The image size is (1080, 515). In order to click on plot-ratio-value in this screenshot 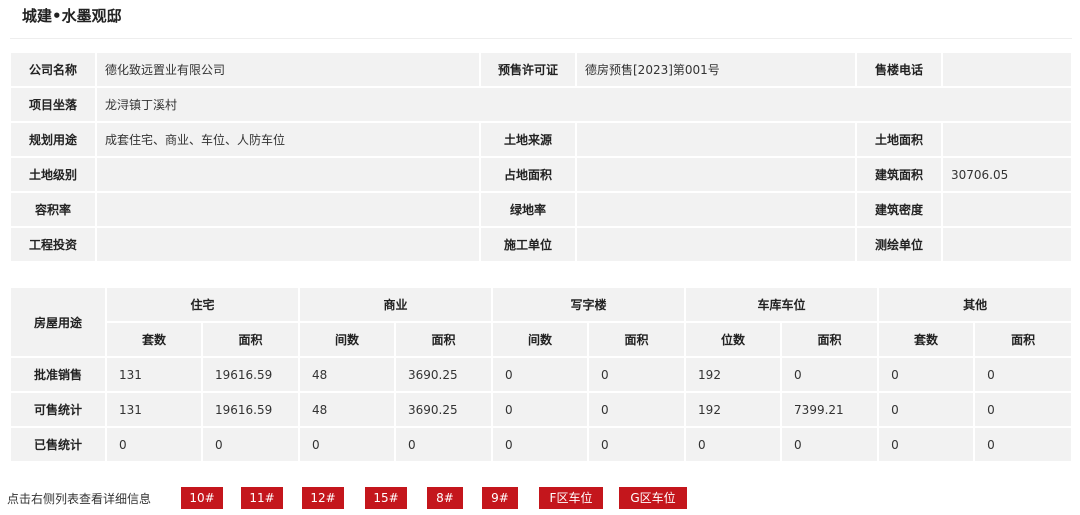, I will do `click(288, 209)`.